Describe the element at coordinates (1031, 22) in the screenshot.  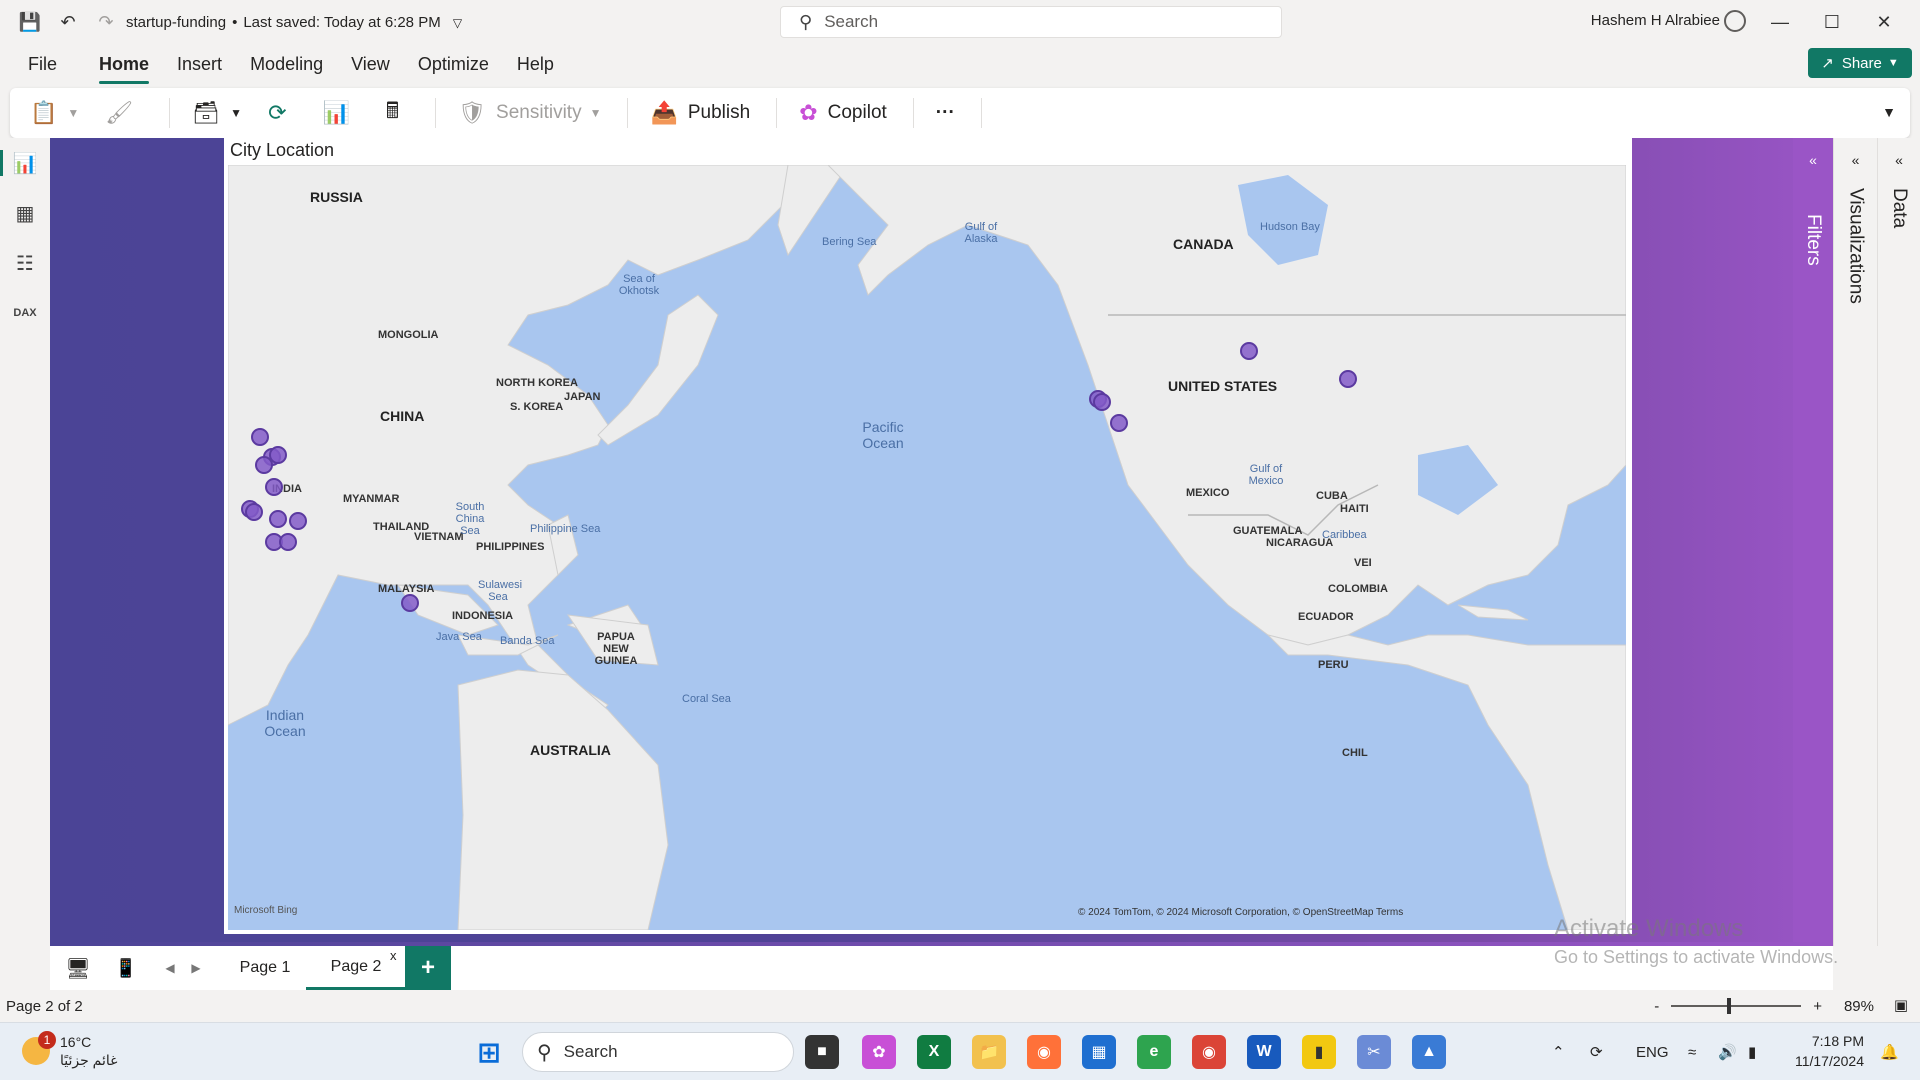
I see `search-input: ⚲ Search` at that location.